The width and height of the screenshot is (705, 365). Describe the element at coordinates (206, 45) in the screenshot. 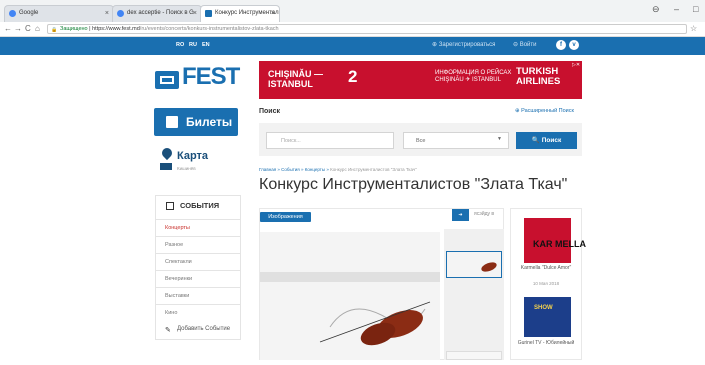

I see `lang-en: EN` at that location.